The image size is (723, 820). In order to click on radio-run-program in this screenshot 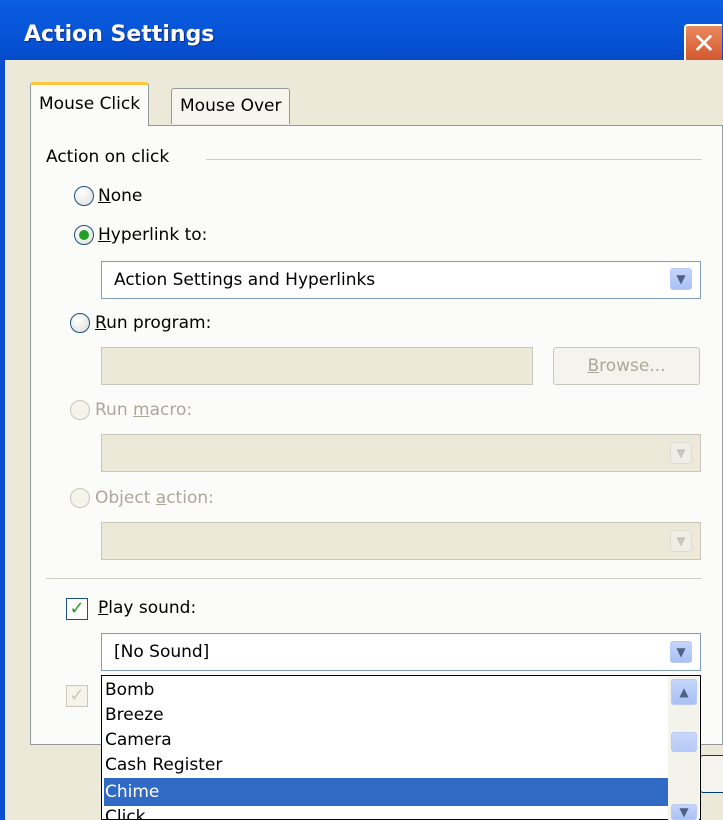, I will do `click(80, 323)`.